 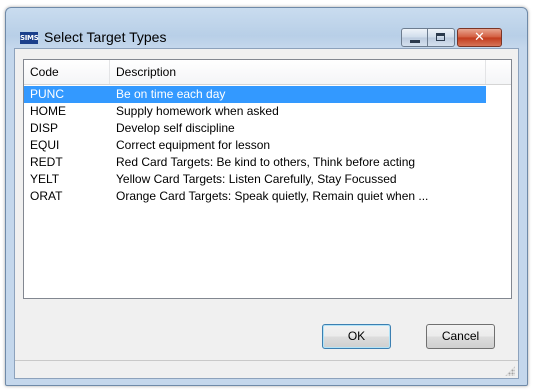 What do you see at coordinates (46, 162) in the screenshot?
I see `list-item-code: REDT` at bounding box center [46, 162].